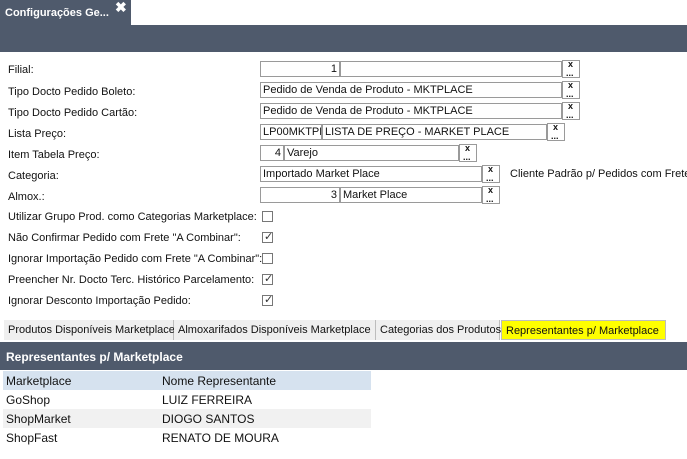 The width and height of the screenshot is (687, 459). Describe the element at coordinates (99, 301) in the screenshot. I see `checkbox-label-ignorar-desconto: Ignorar Desconto Importação Pedido:` at that location.